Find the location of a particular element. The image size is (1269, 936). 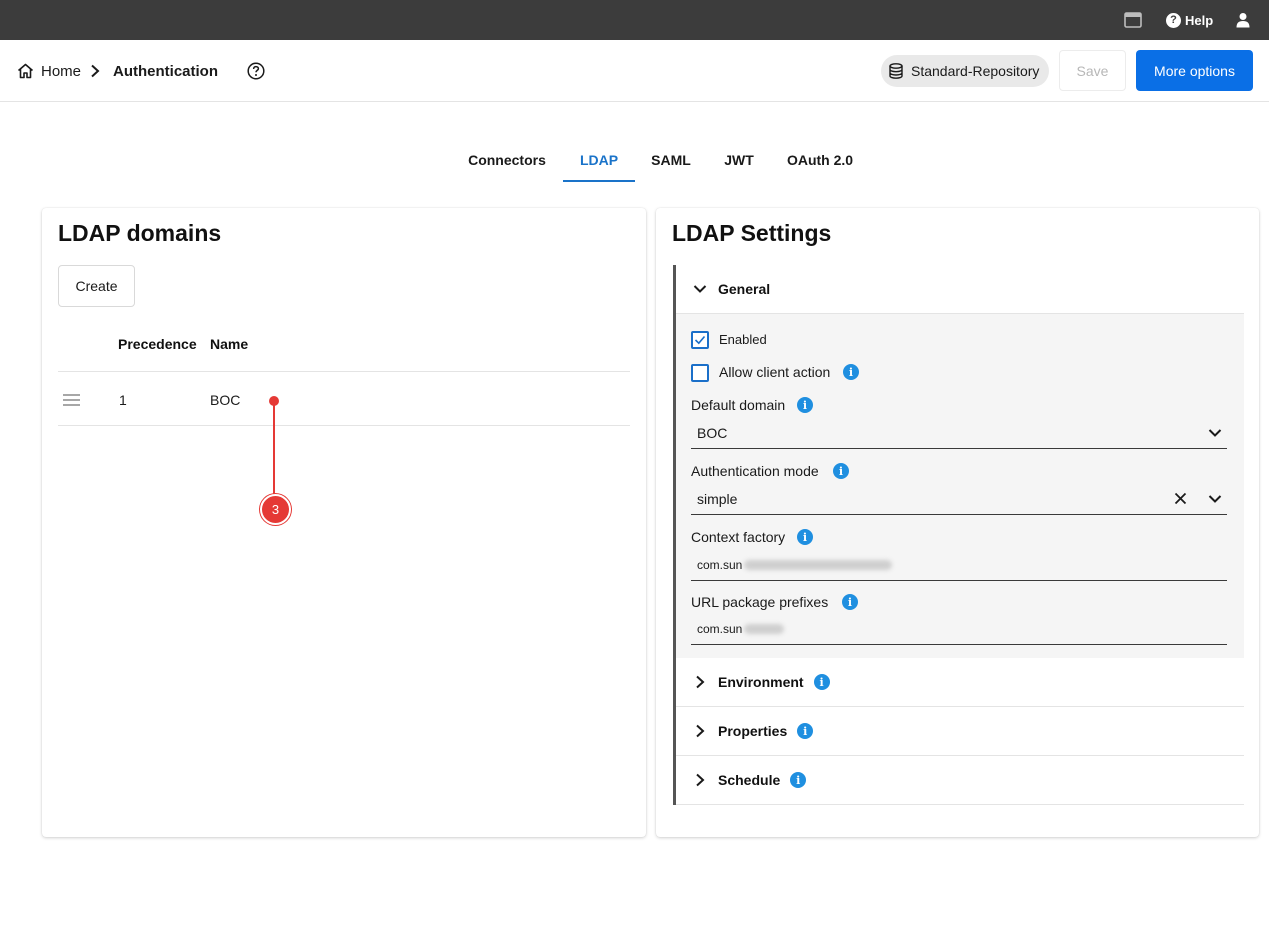

window-icon is located at coordinates (1133, 20).